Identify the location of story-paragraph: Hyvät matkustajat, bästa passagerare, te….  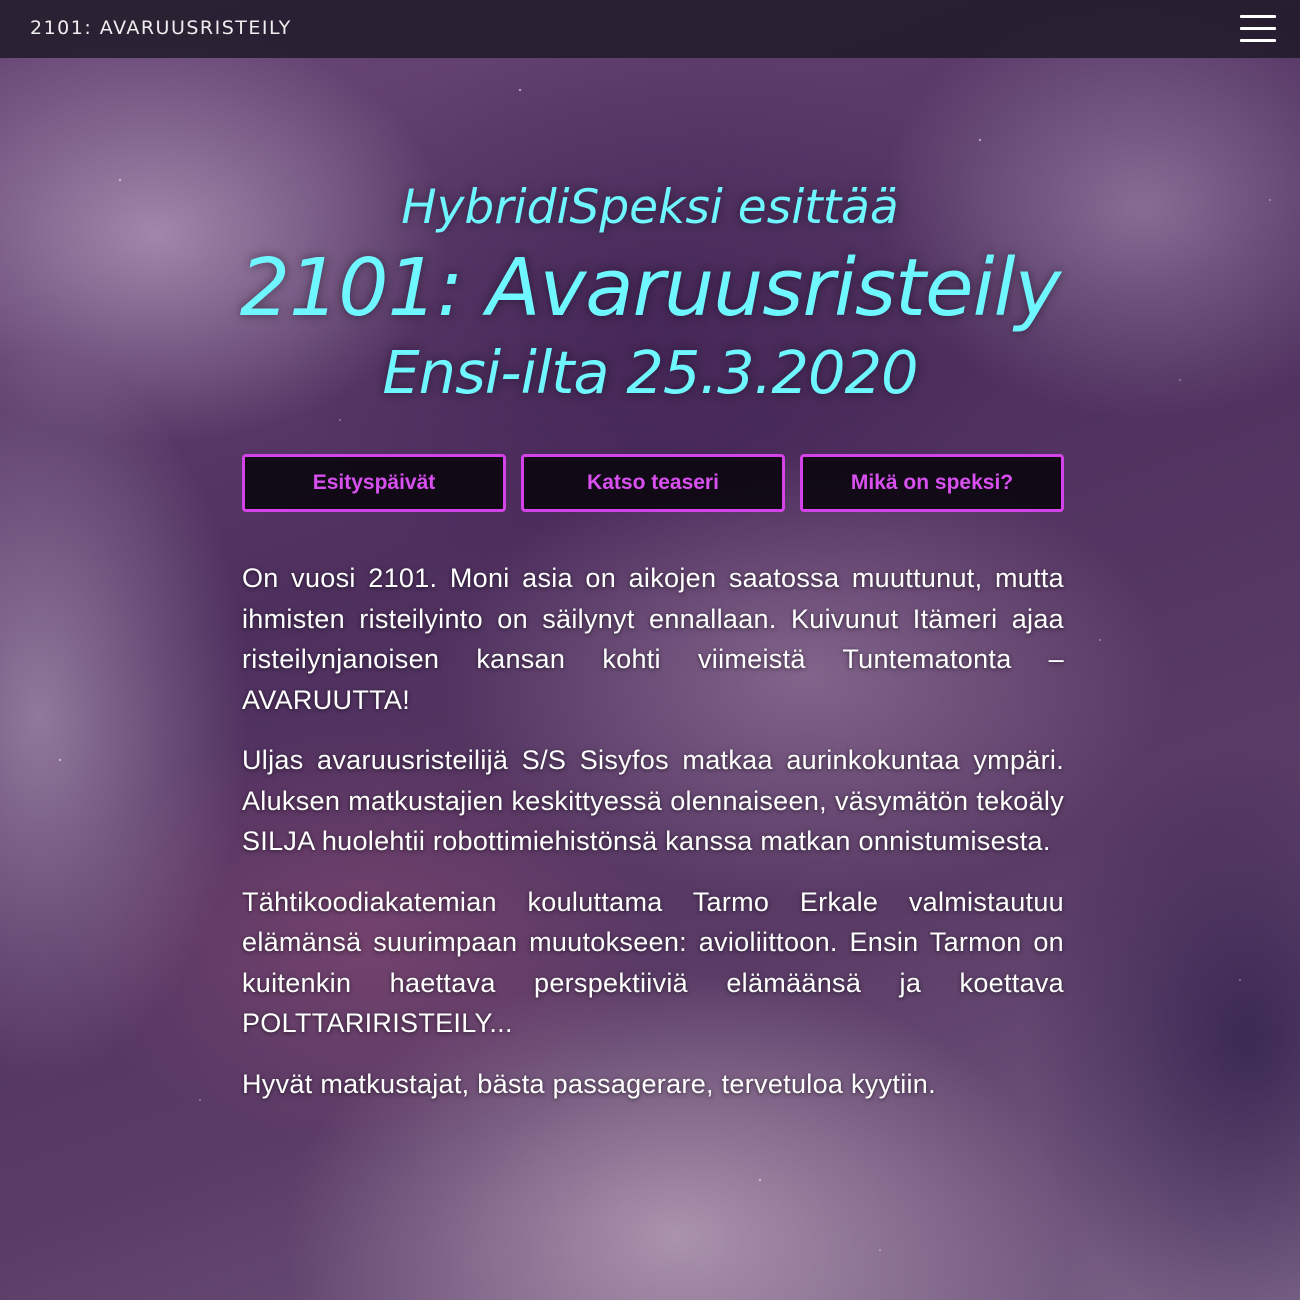
(589, 1083).